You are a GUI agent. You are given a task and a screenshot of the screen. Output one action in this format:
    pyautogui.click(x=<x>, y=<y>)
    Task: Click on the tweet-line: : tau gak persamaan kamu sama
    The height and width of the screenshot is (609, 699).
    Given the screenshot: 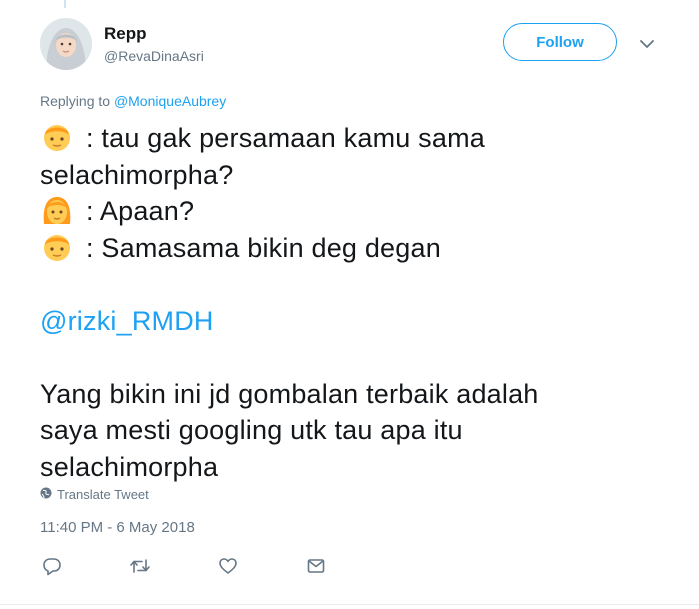 What is the action you would take?
    pyautogui.click(x=360, y=138)
    